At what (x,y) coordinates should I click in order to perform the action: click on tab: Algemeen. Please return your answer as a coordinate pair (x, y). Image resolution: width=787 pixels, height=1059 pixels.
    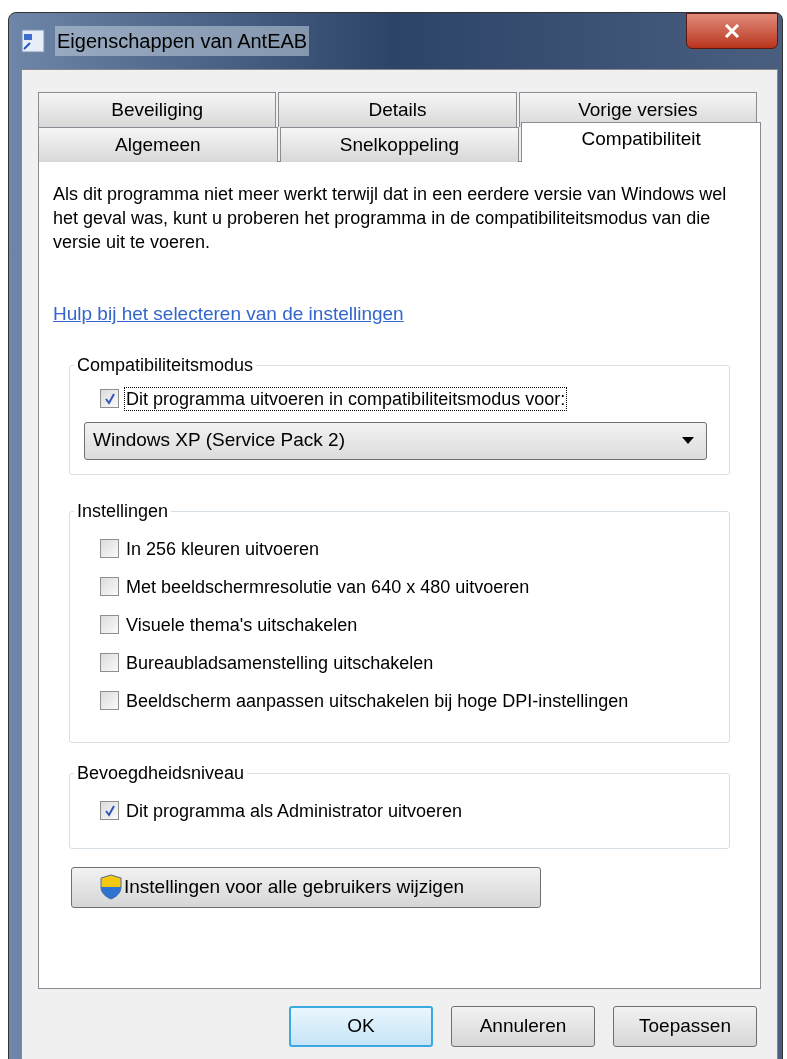
    Looking at the image, I should click on (158, 144).